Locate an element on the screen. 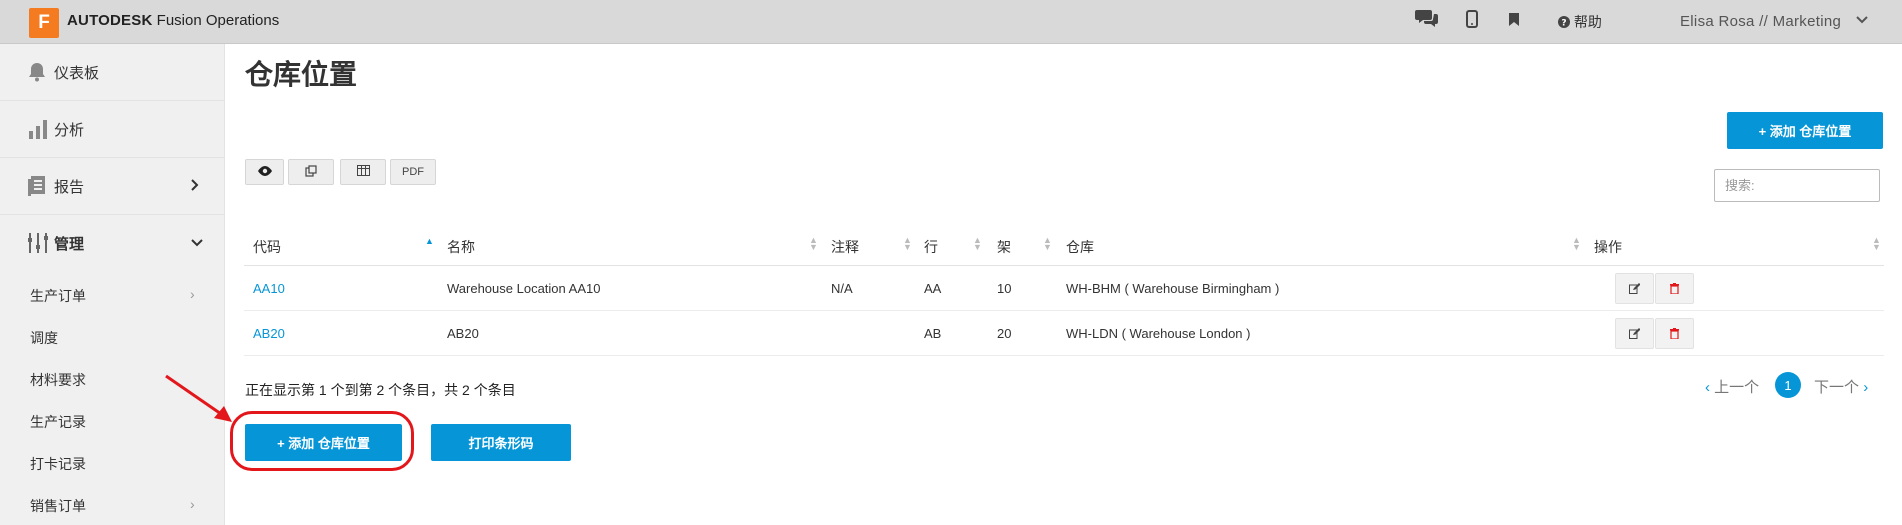 The image size is (1902, 525). chevron-left-icon: ‹ is located at coordinates (1707, 387).